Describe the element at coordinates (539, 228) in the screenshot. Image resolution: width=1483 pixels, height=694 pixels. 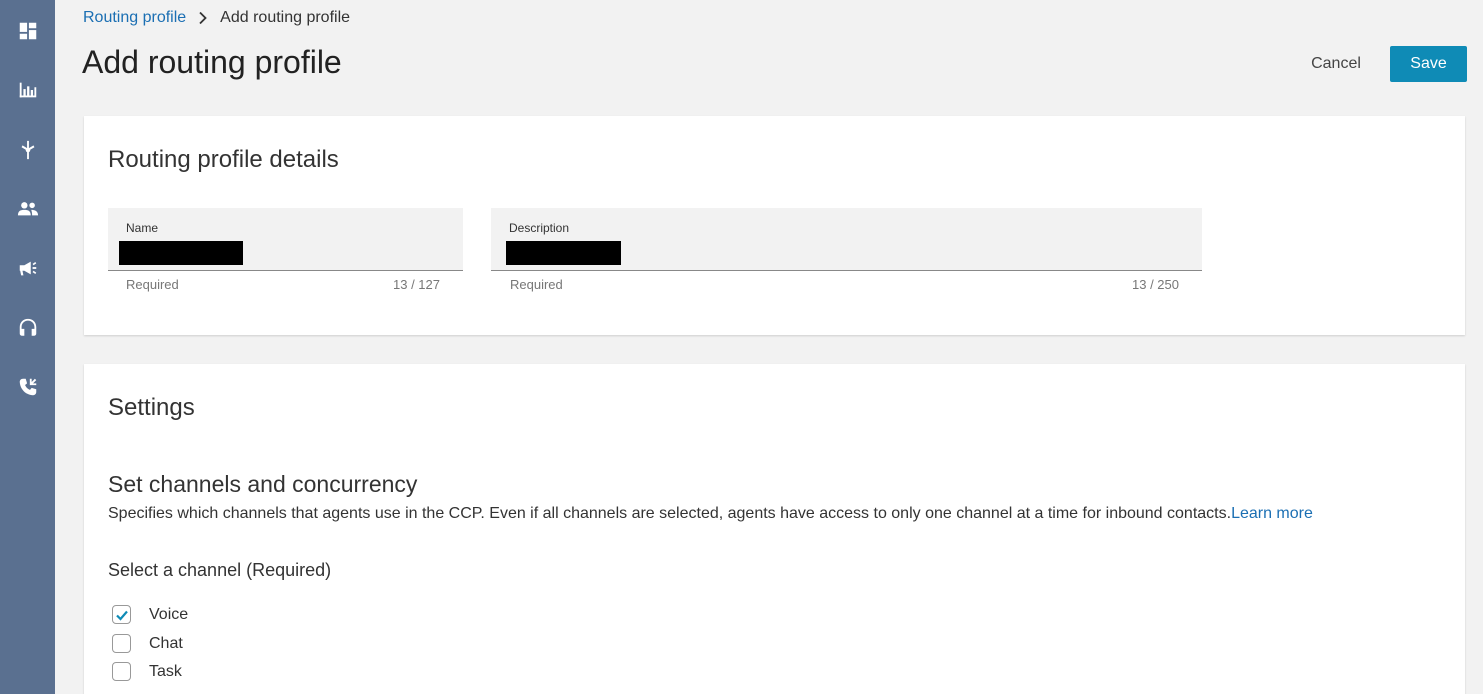
I see `description-label: Description` at that location.